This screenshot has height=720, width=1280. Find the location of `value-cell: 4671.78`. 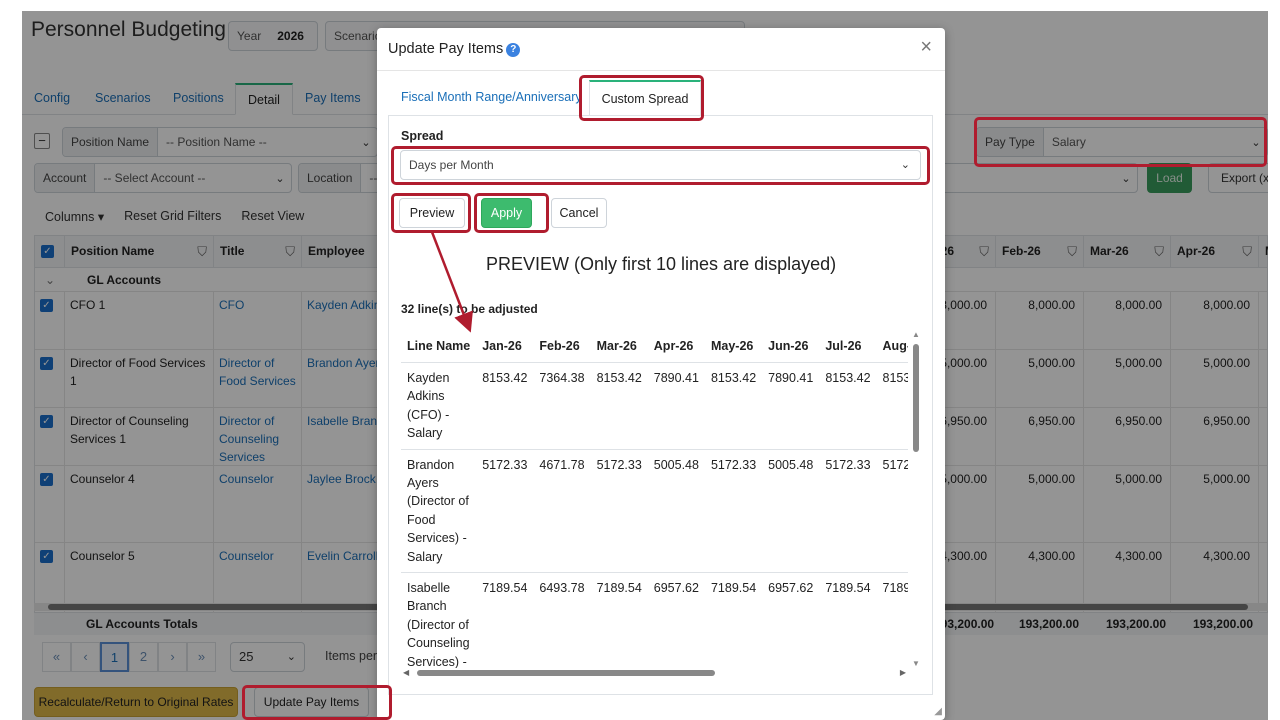

value-cell: 4671.78 is located at coordinates (562, 511).